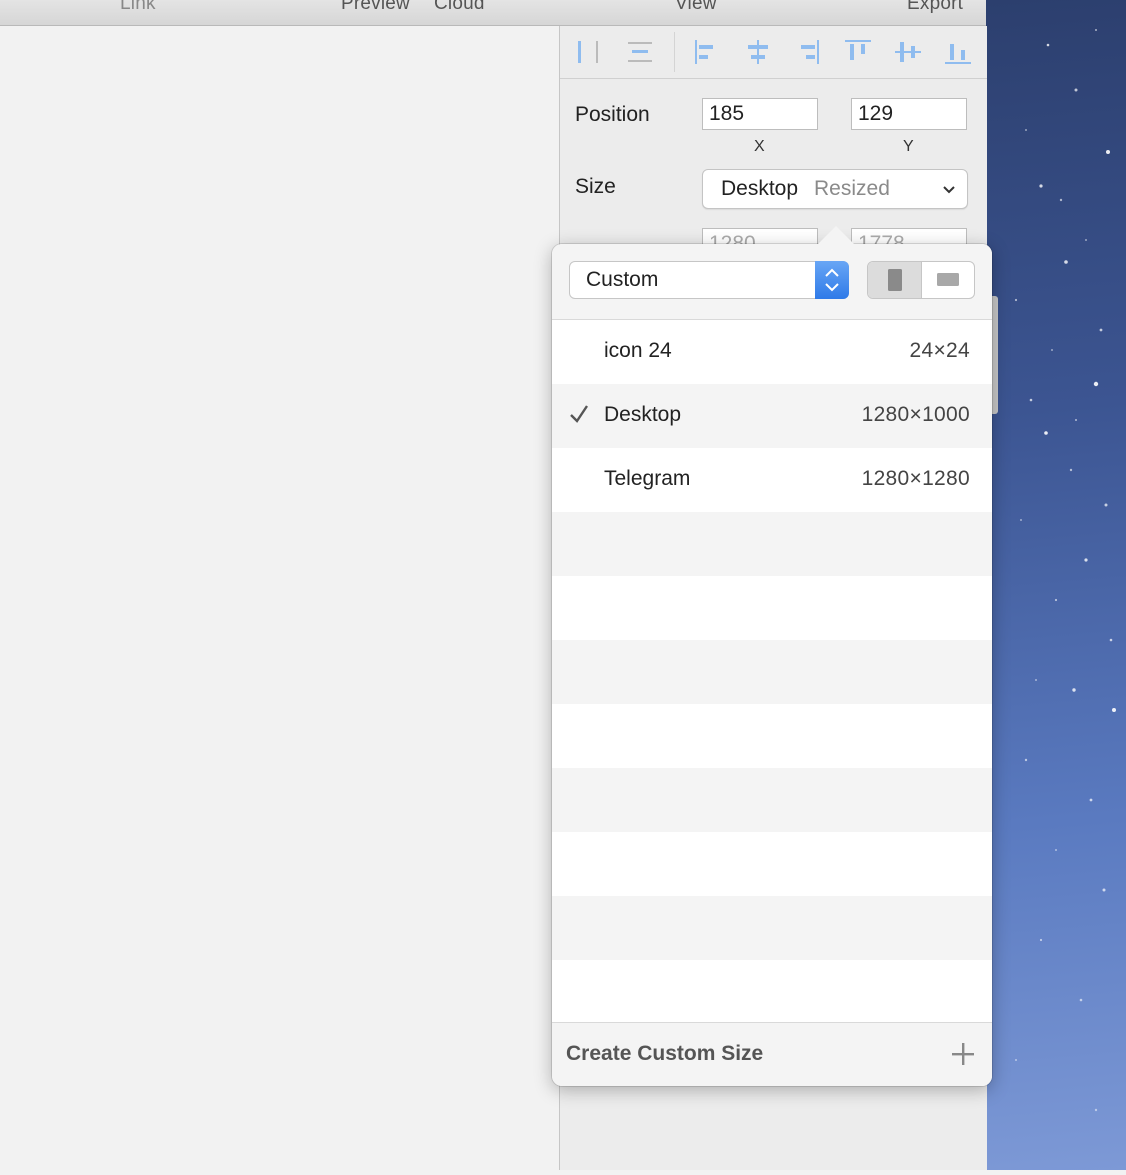  I want to click on position-x-input: 185, so click(760, 114).